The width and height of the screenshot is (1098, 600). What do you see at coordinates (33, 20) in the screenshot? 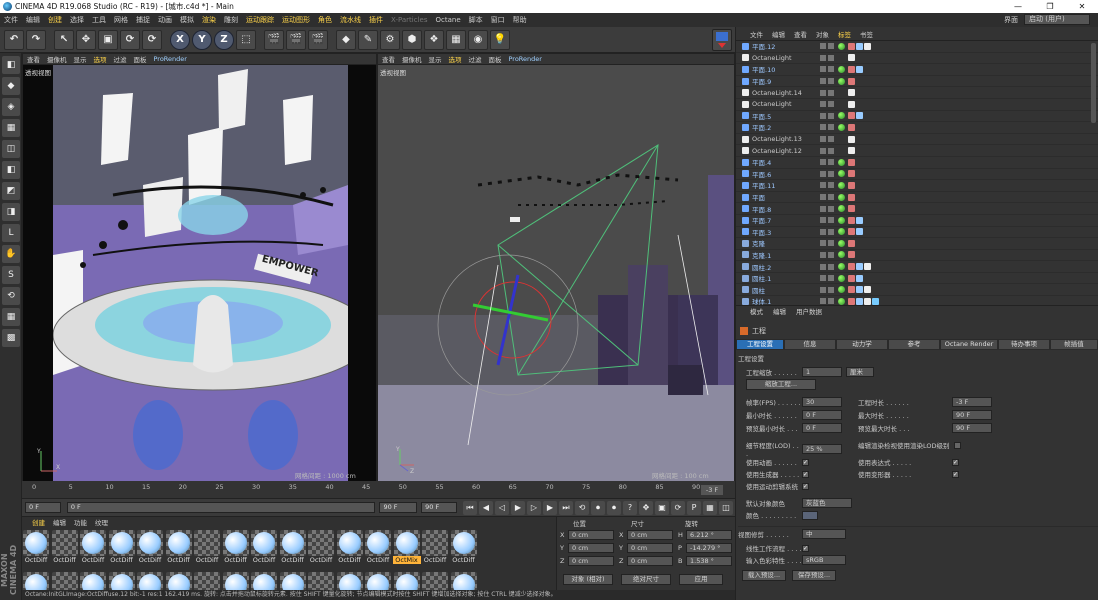
I see `menu-item-1: 编辑` at bounding box center [33, 20].